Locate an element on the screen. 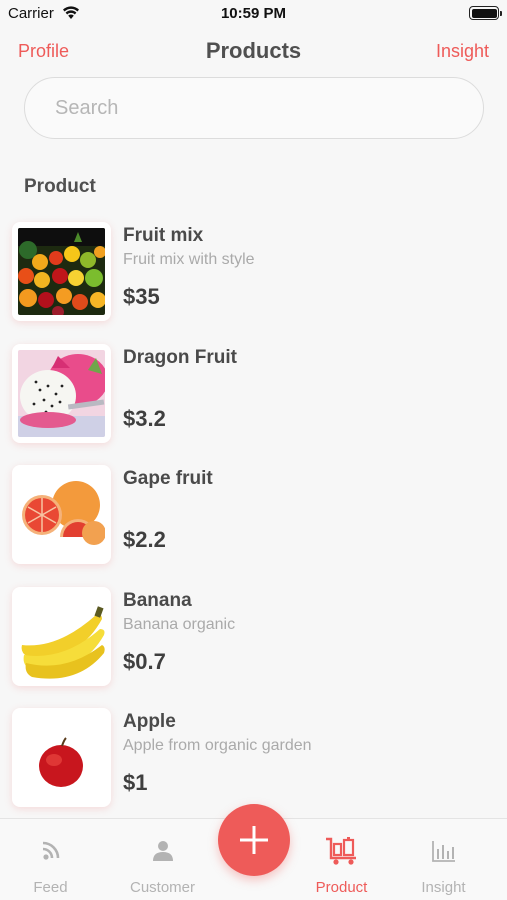  tab-product: Product is located at coordinates (341, 859).